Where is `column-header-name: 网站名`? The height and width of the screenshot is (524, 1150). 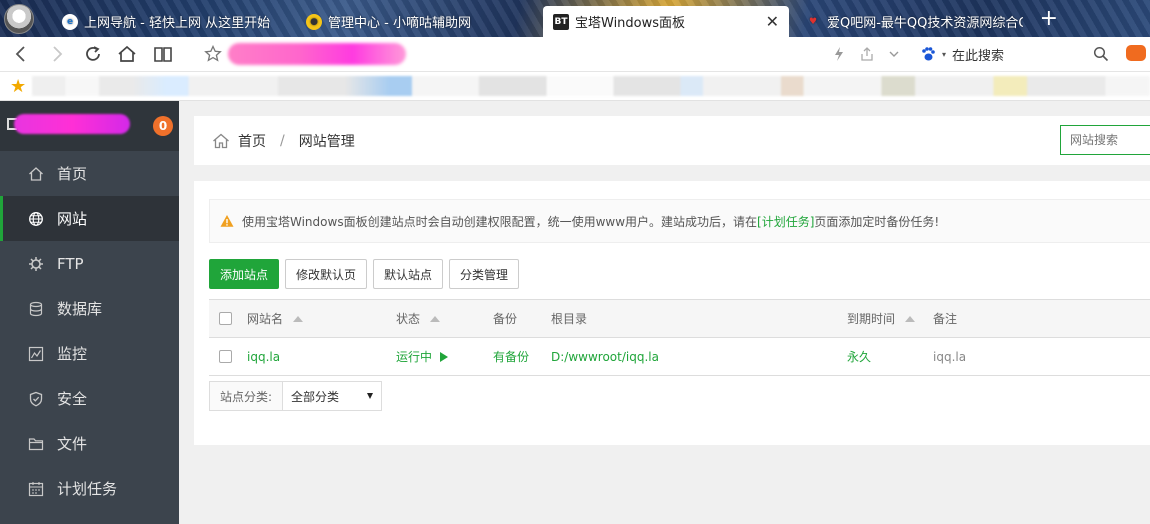 column-header-name: 网站名 is located at coordinates (275, 318).